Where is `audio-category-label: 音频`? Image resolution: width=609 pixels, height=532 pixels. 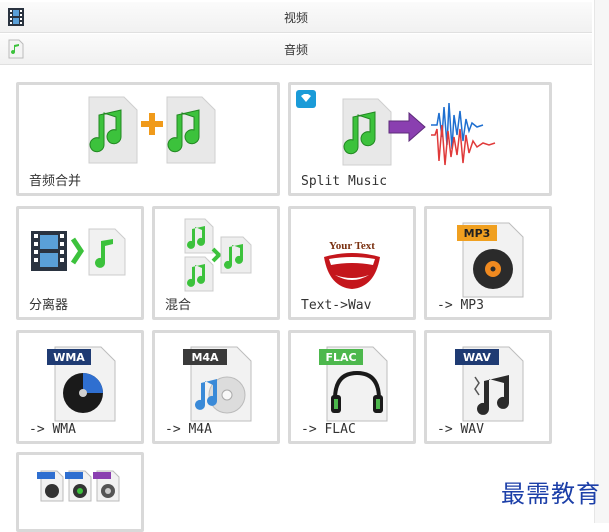
audio-category-label: 音频 is located at coordinates (295, 49).